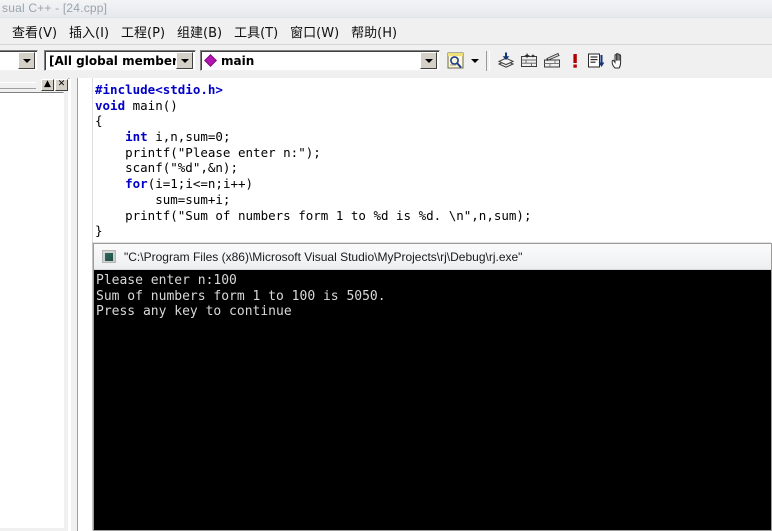  What do you see at coordinates (47, 84) in the screenshot?
I see `workspace-minimize-button: ▲` at bounding box center [47, 84].